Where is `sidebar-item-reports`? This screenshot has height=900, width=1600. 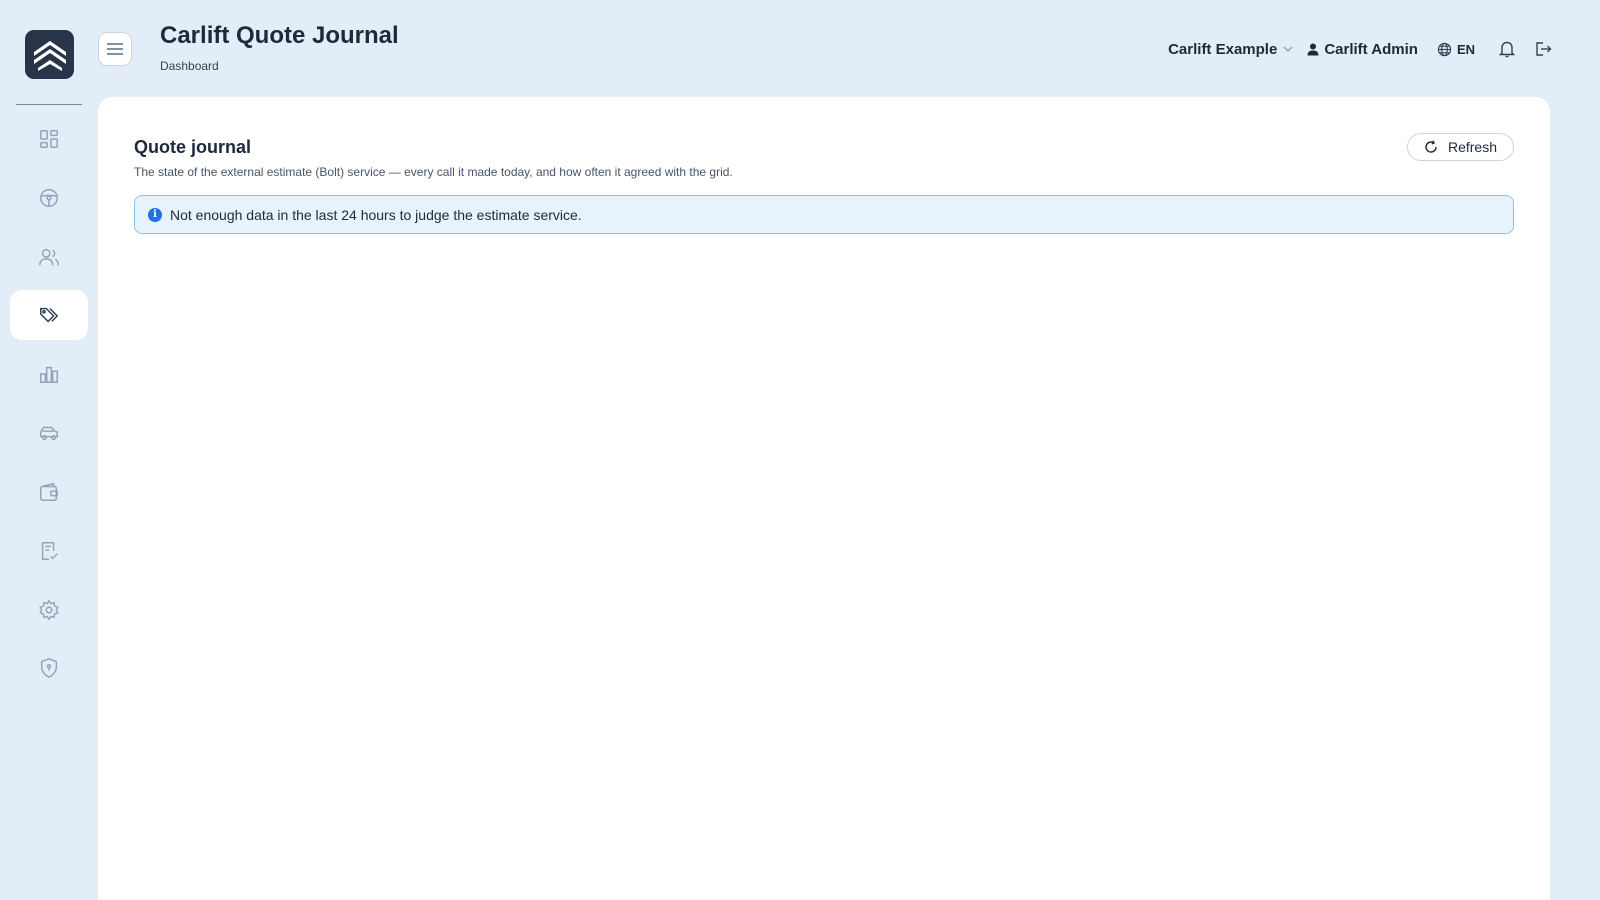
sidebar-item-reports is located at coordinates (49, 374).